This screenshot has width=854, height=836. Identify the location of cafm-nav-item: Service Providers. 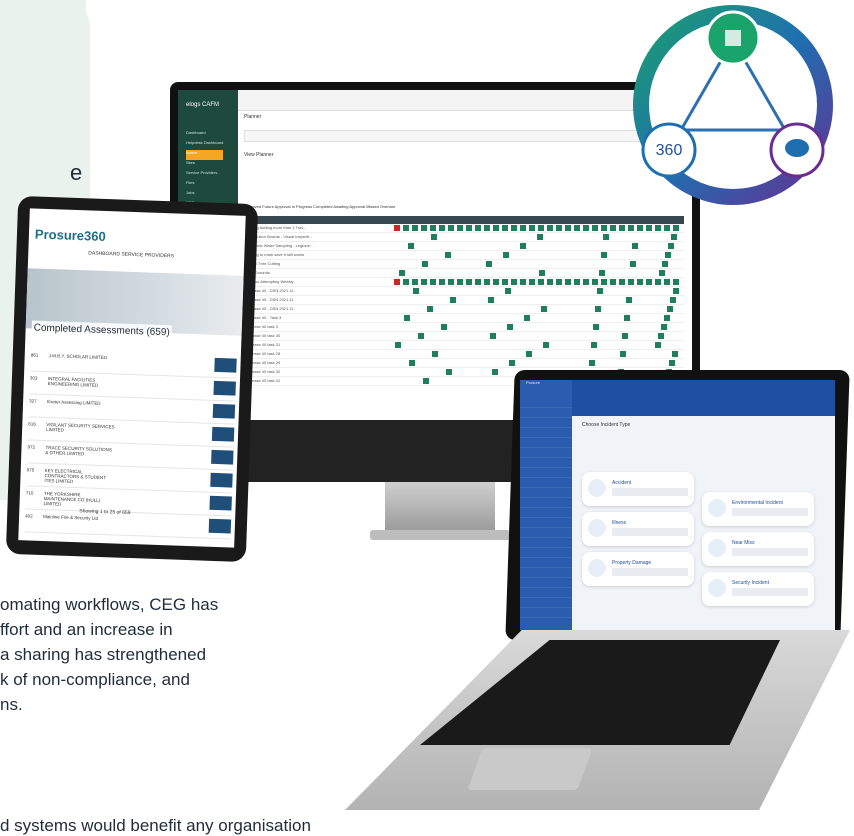
(204, 175).